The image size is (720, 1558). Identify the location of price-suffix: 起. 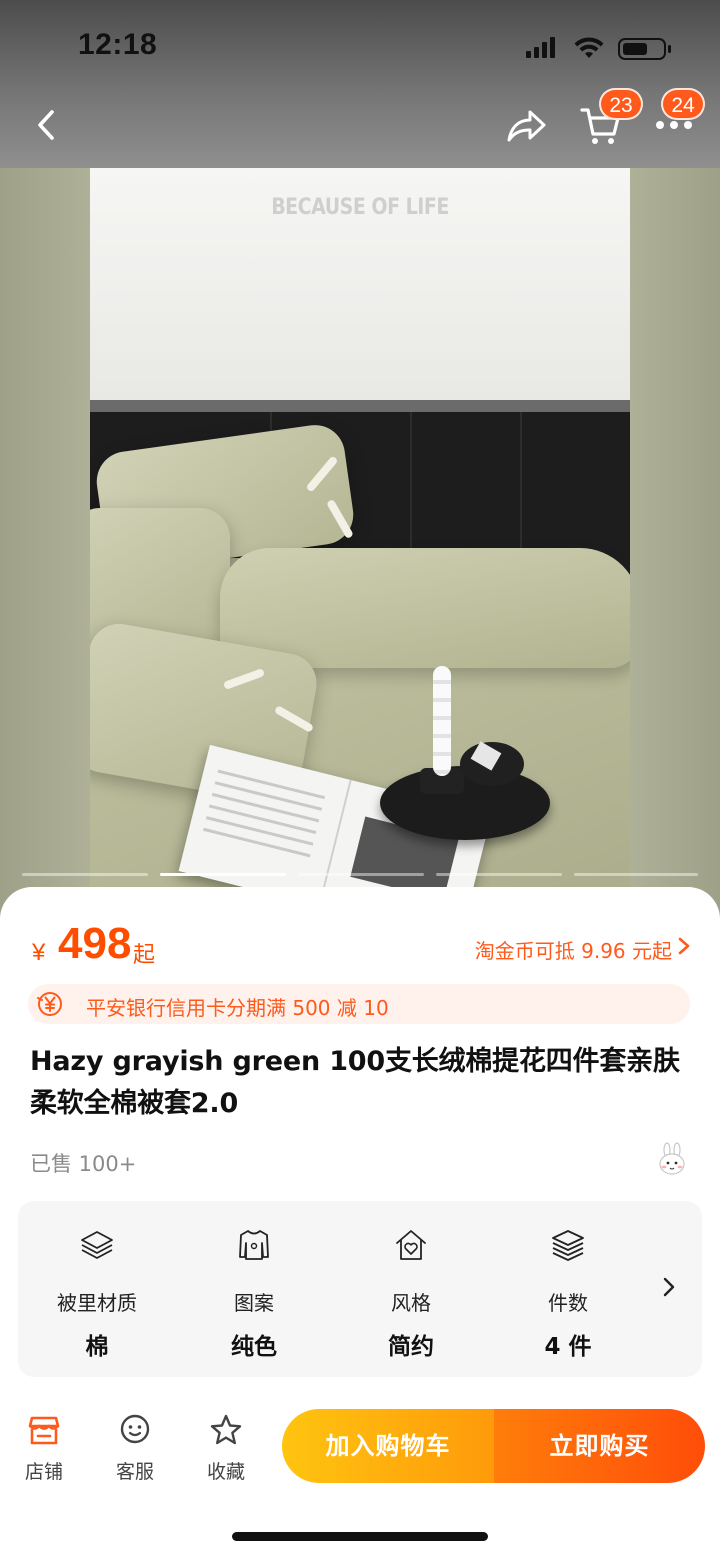
(144, 955).